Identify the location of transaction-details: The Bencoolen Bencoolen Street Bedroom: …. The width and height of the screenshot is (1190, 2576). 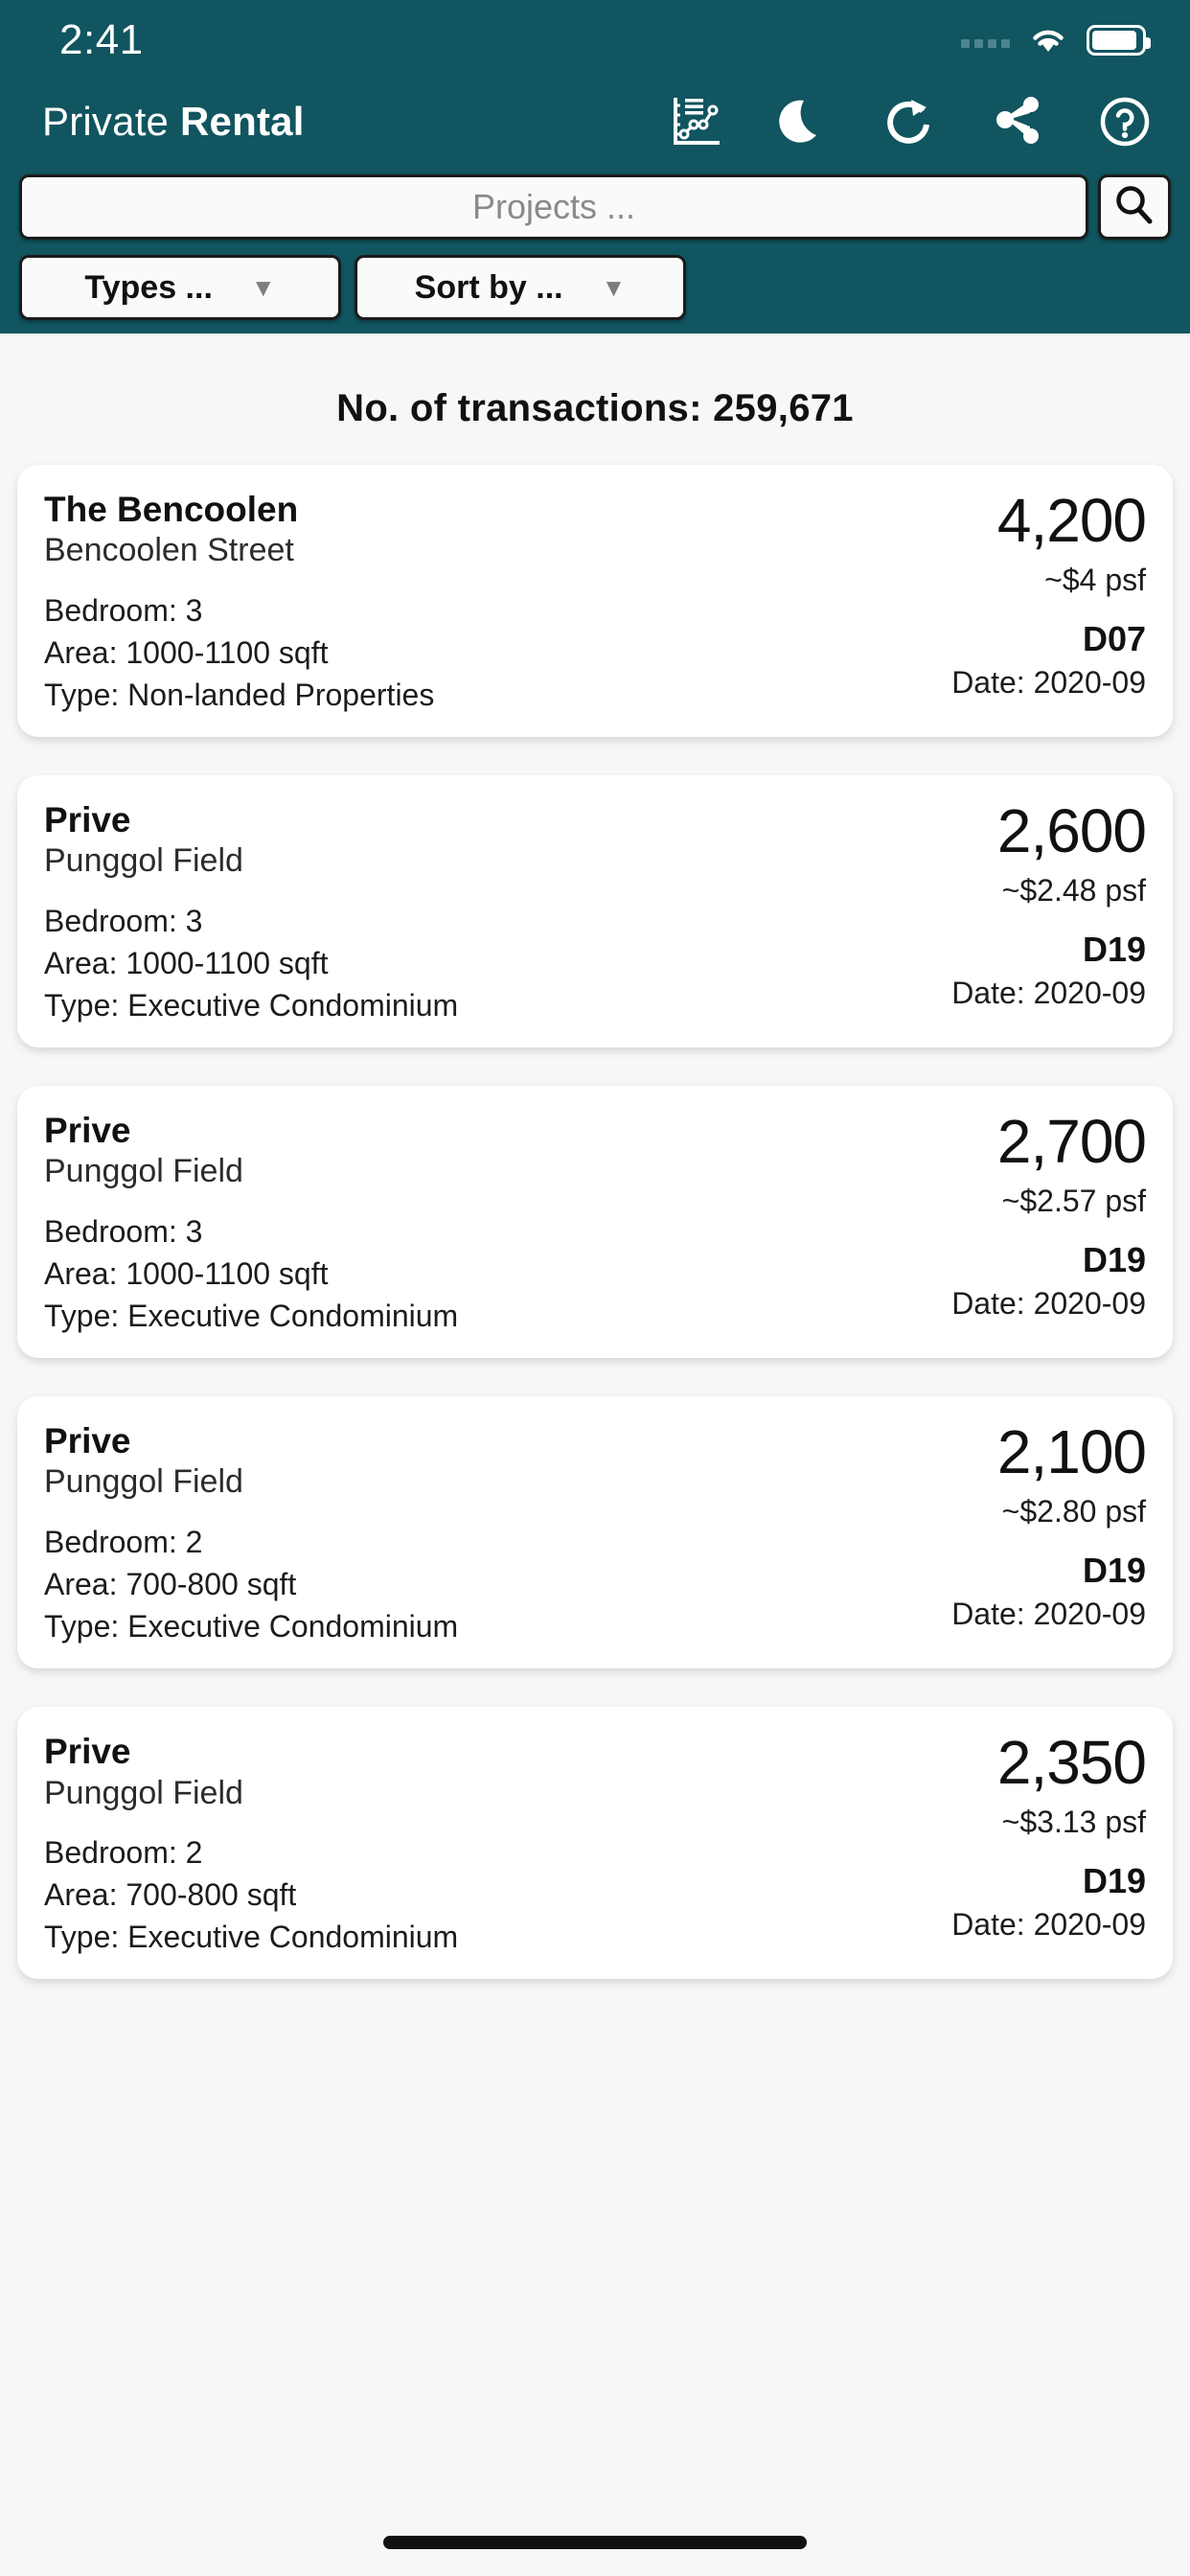
(239, 603).